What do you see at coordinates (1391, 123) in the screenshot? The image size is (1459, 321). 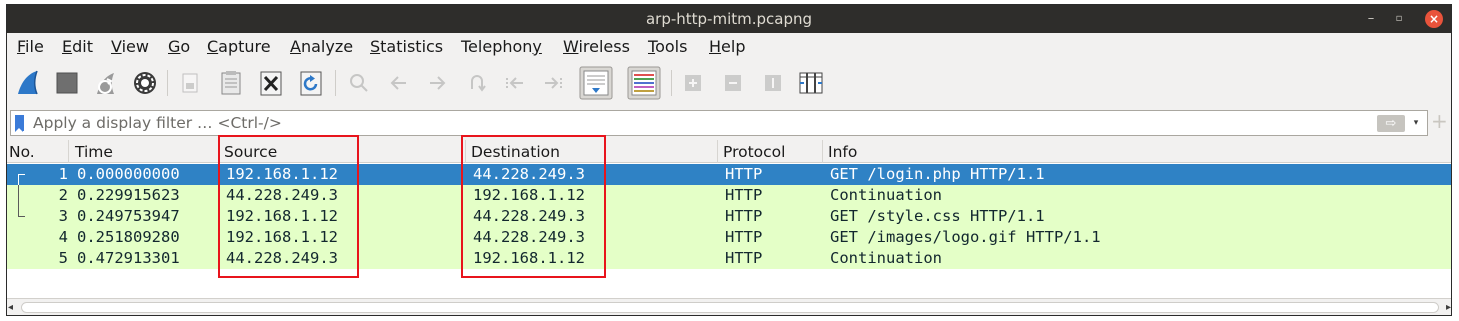 I see `apply-filter-button: ⇨` at bounding box center [1391, 123].